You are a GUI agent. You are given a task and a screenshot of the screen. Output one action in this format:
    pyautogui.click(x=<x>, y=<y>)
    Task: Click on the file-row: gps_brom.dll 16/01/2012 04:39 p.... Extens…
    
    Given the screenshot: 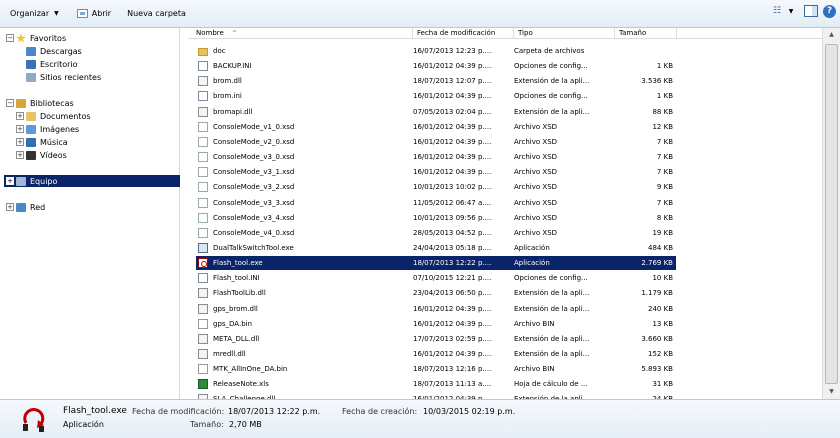 What is the action you would take?
    pyautogui.click(x=436, y=309)
    